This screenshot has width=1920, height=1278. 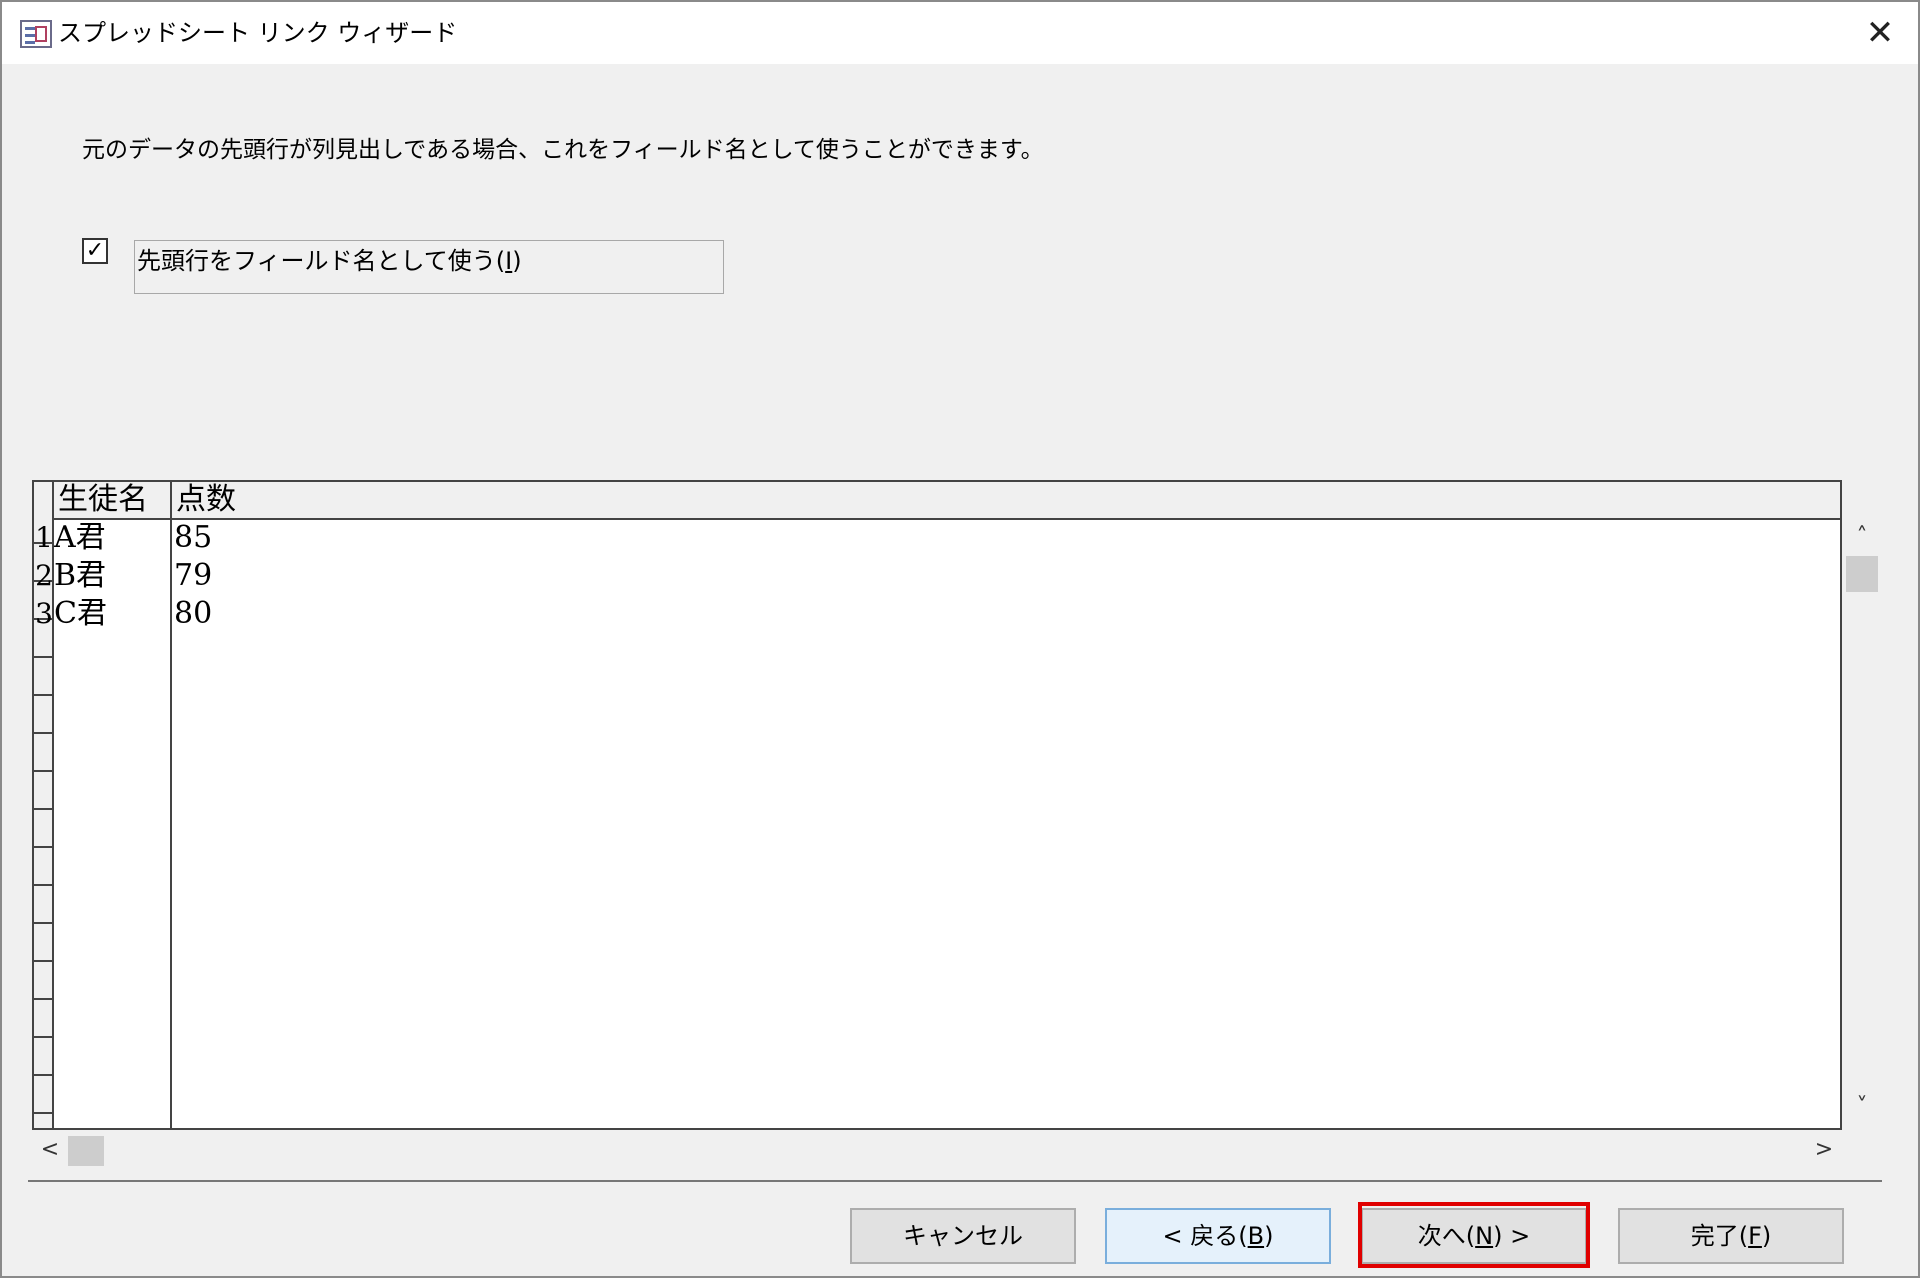 What do you see at coordinates (36, 34) in the screenshot?
I see `table-form-icon` at bounding box center [36, 34].